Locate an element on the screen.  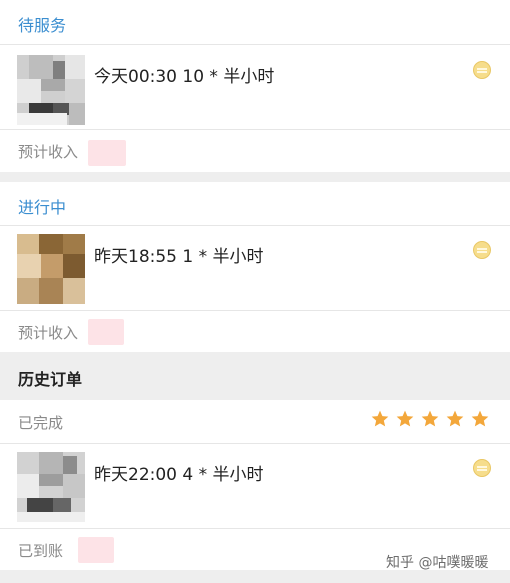
history-orders-title: 历史订单 is located at coordinates (50, 379).